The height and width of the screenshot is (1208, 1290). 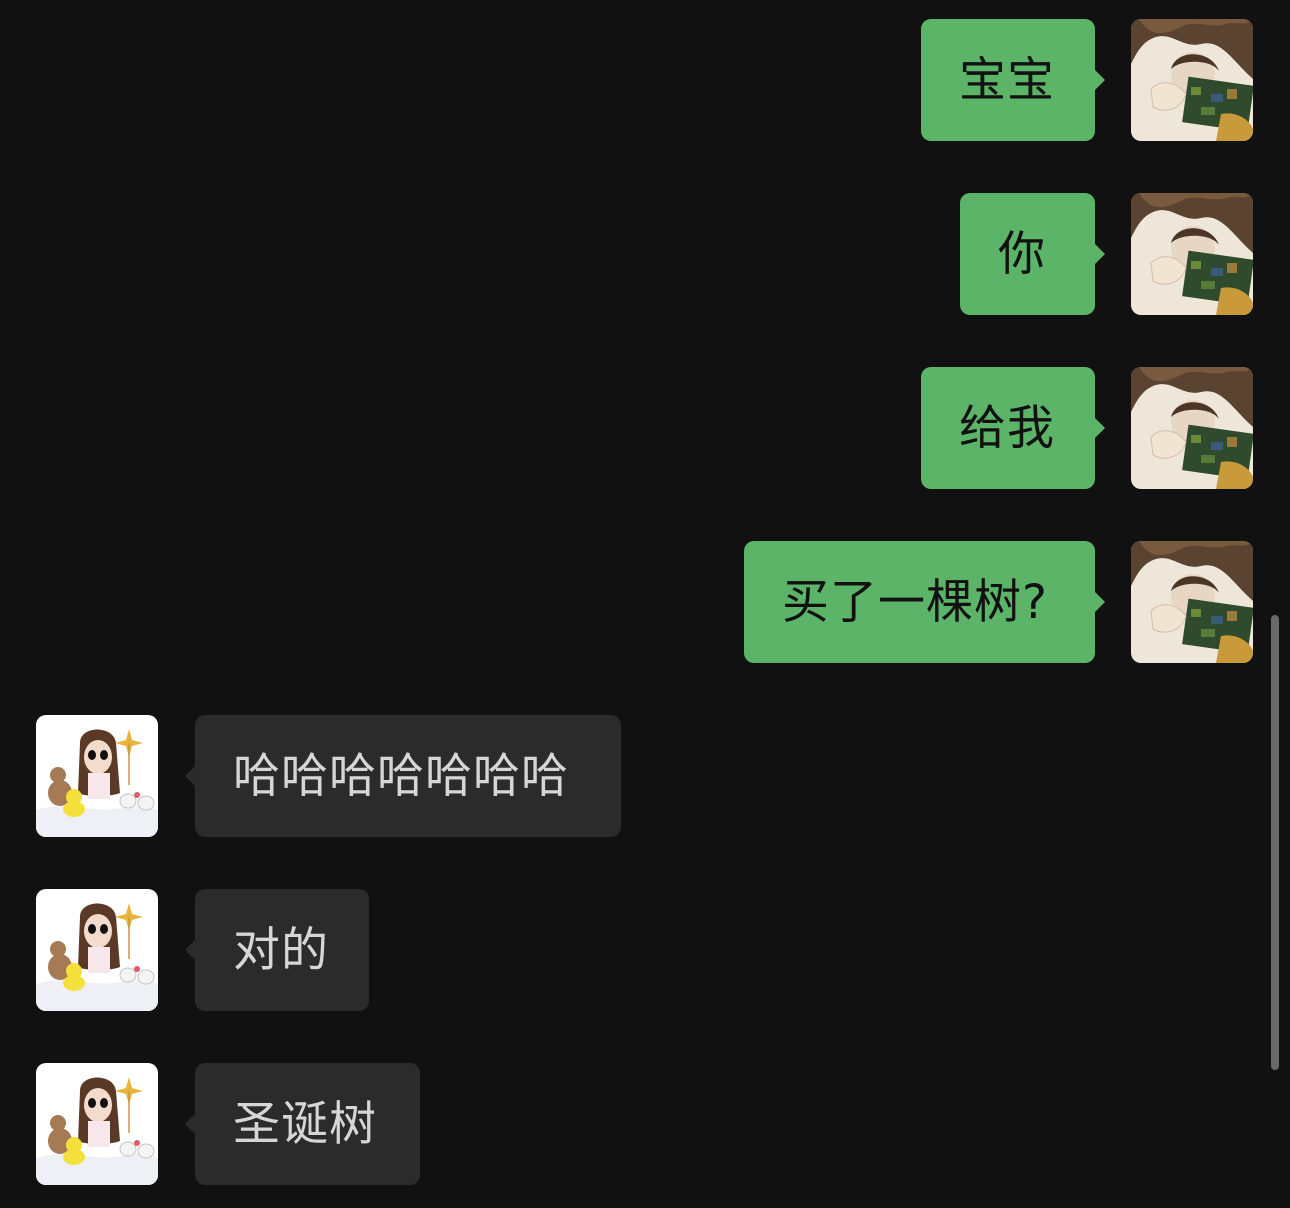 I want to click on message-bubble-received: 哈哈哈哈哈哈哈, so click(x=403, y=776).